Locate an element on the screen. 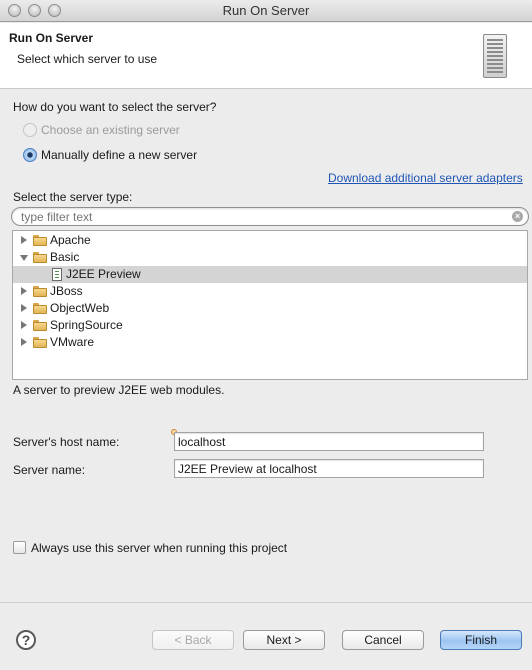 The image size is (532, 670). tree-item-label: SpringSource is located at coordinates (86, 325).